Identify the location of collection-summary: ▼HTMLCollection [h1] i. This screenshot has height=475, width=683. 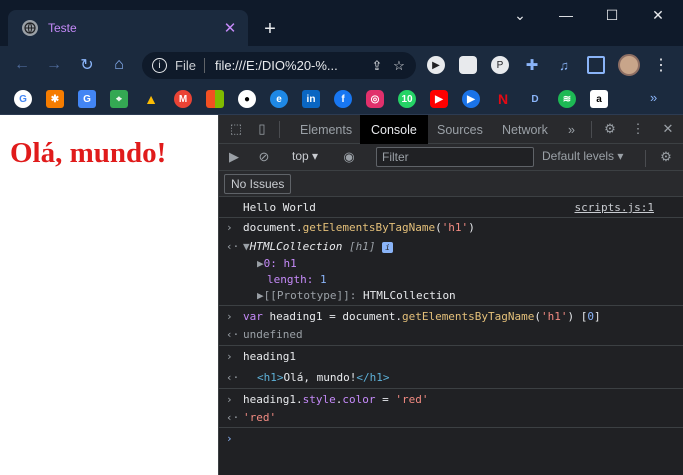
(318, 246).